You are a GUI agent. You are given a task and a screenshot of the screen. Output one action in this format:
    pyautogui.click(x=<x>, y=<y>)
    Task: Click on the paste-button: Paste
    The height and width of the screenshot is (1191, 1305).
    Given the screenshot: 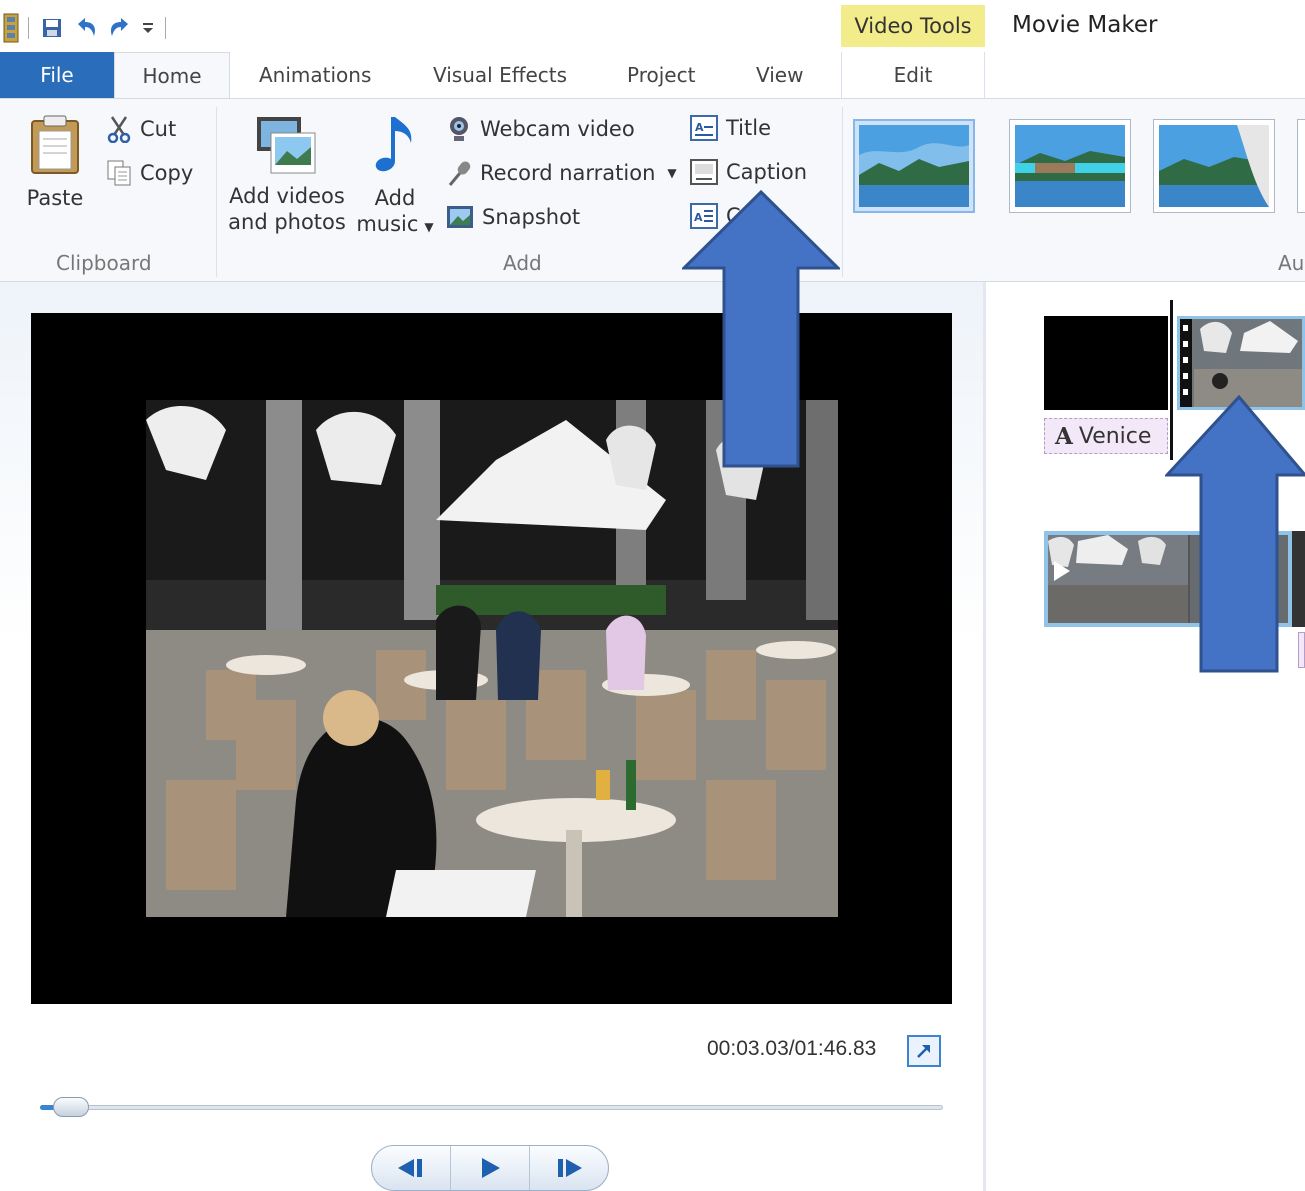 What is the action you would take?
    pyautogui.click(x=55, y=163)
    